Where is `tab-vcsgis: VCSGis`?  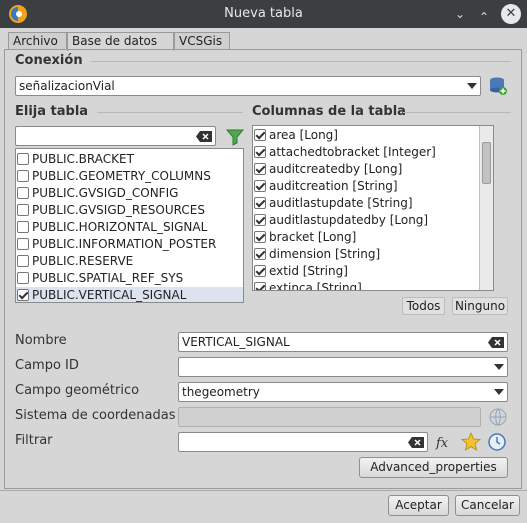 tab-vcsgis: VCSGis is located at coordinates (202, 41).